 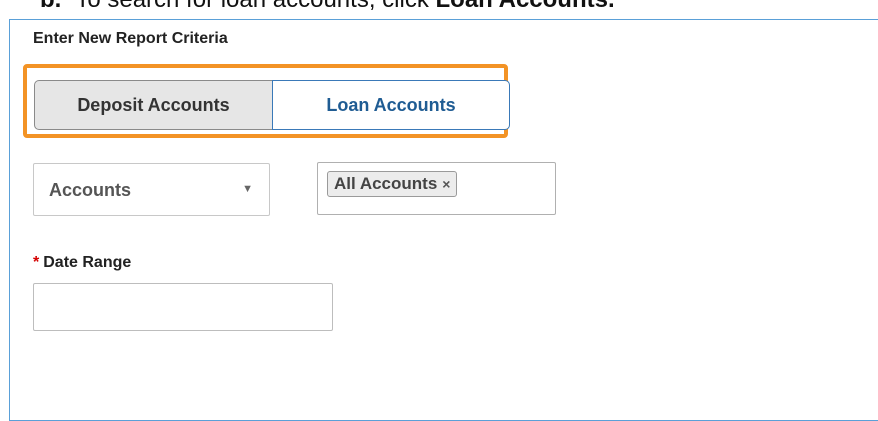 I want to click on date-range-input, so click(x=183, y=307).